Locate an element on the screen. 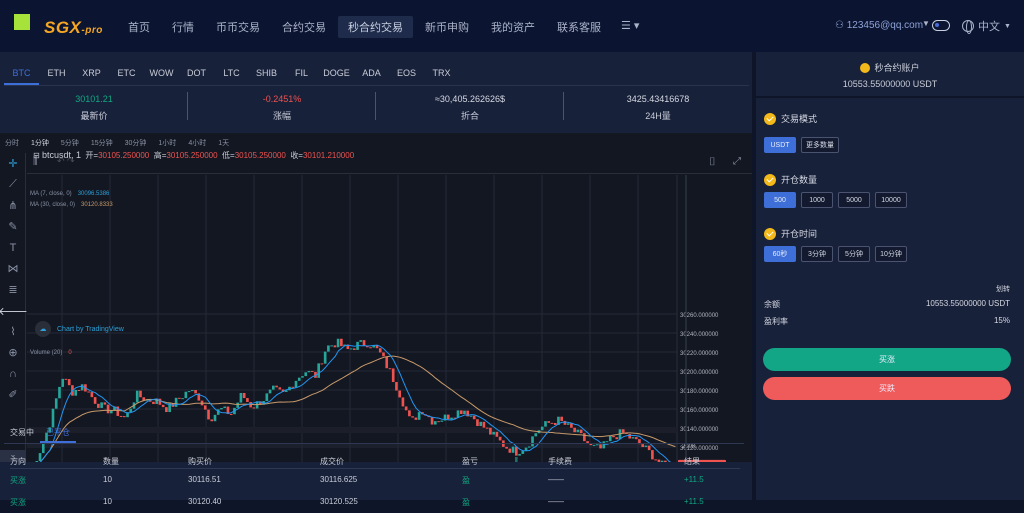  coin-tab-fil: FIL is located at coordinates (301, 72).